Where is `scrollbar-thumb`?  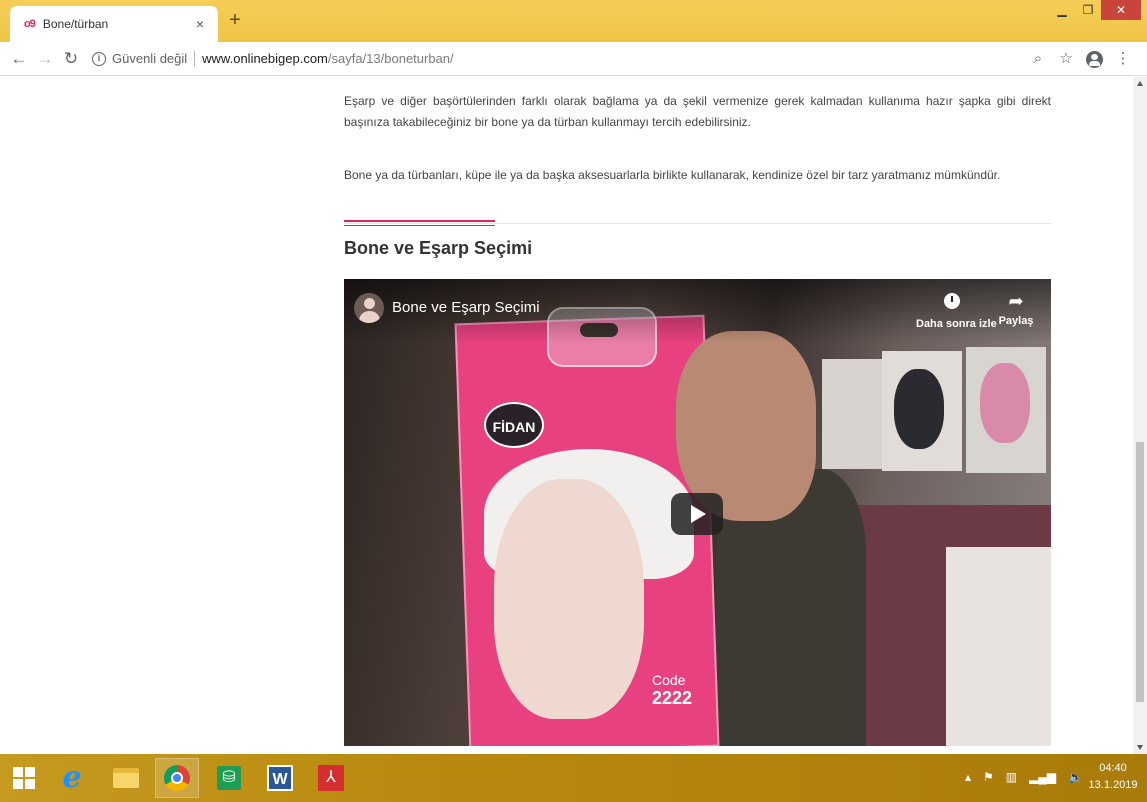
scrollbar-thumb is located at coordinates (1140, 572).